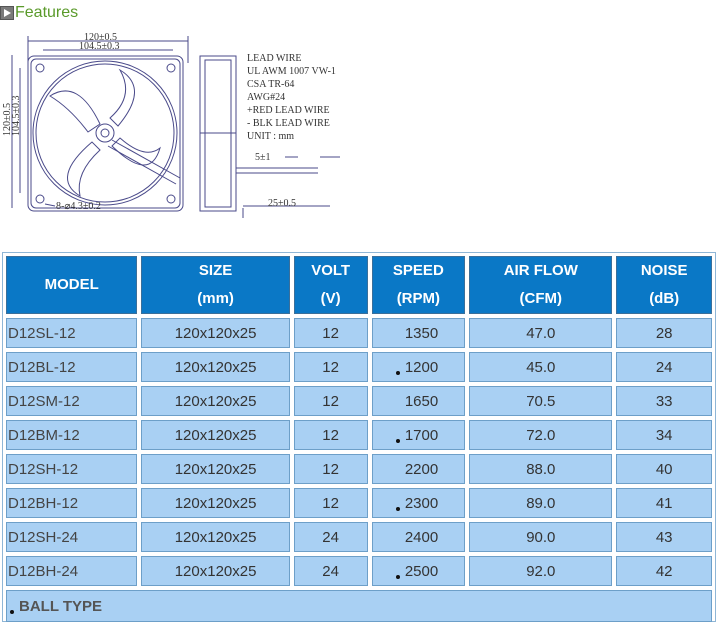 The width and height of the screenshot is (720, 626). I want to click on noise-cell: 41, so click(664, 503).